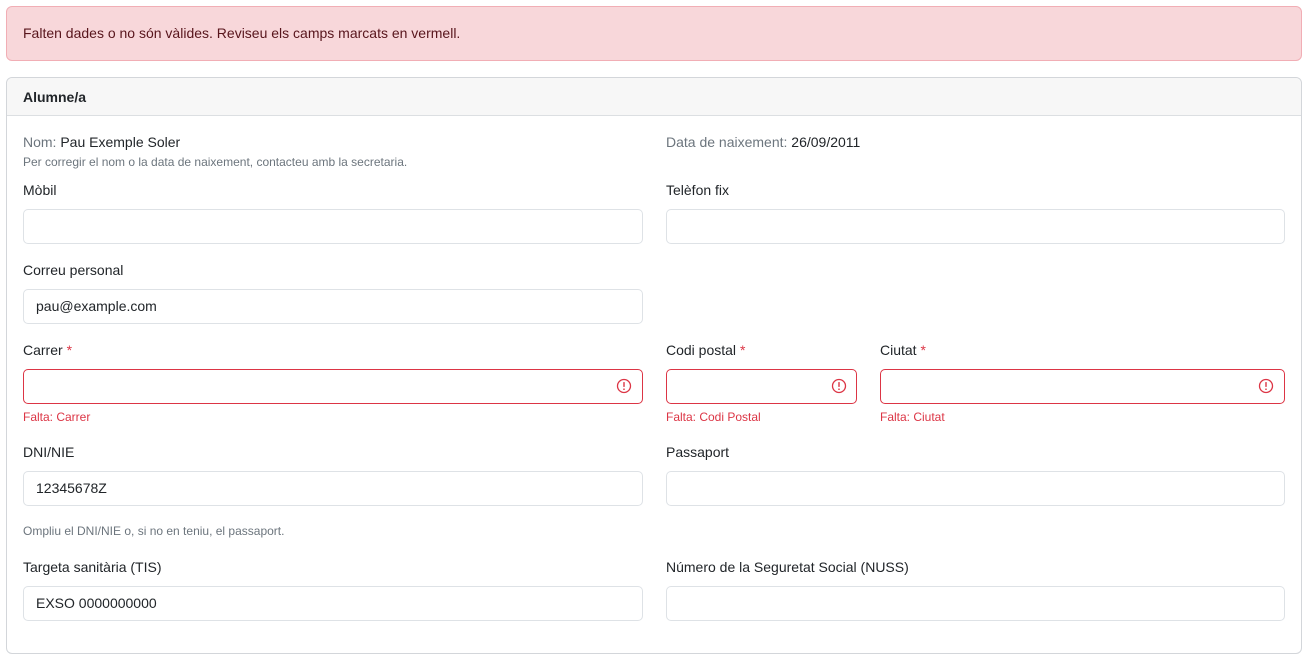  Describe the element at coordinates (333, 386) in the screenshot. I see `street-input` at that location.